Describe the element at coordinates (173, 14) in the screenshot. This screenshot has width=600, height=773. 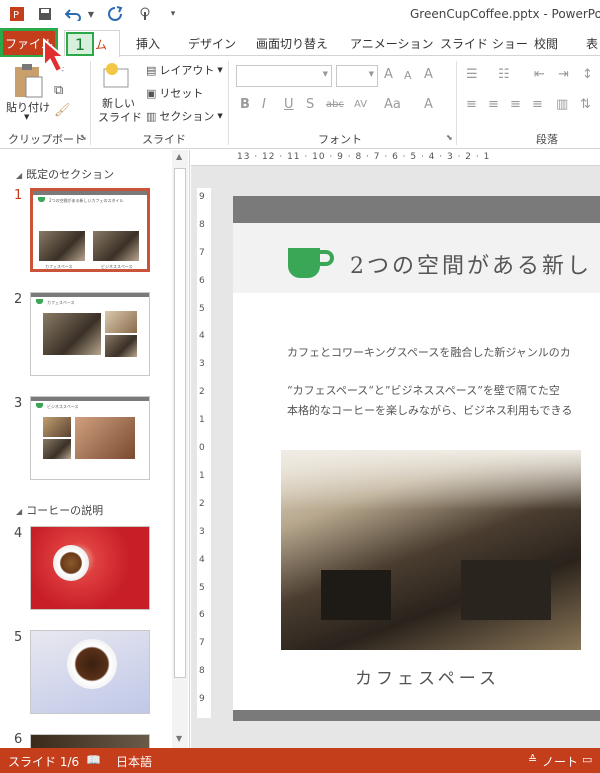
I see `customize-qat-icon: ▾` at that location.